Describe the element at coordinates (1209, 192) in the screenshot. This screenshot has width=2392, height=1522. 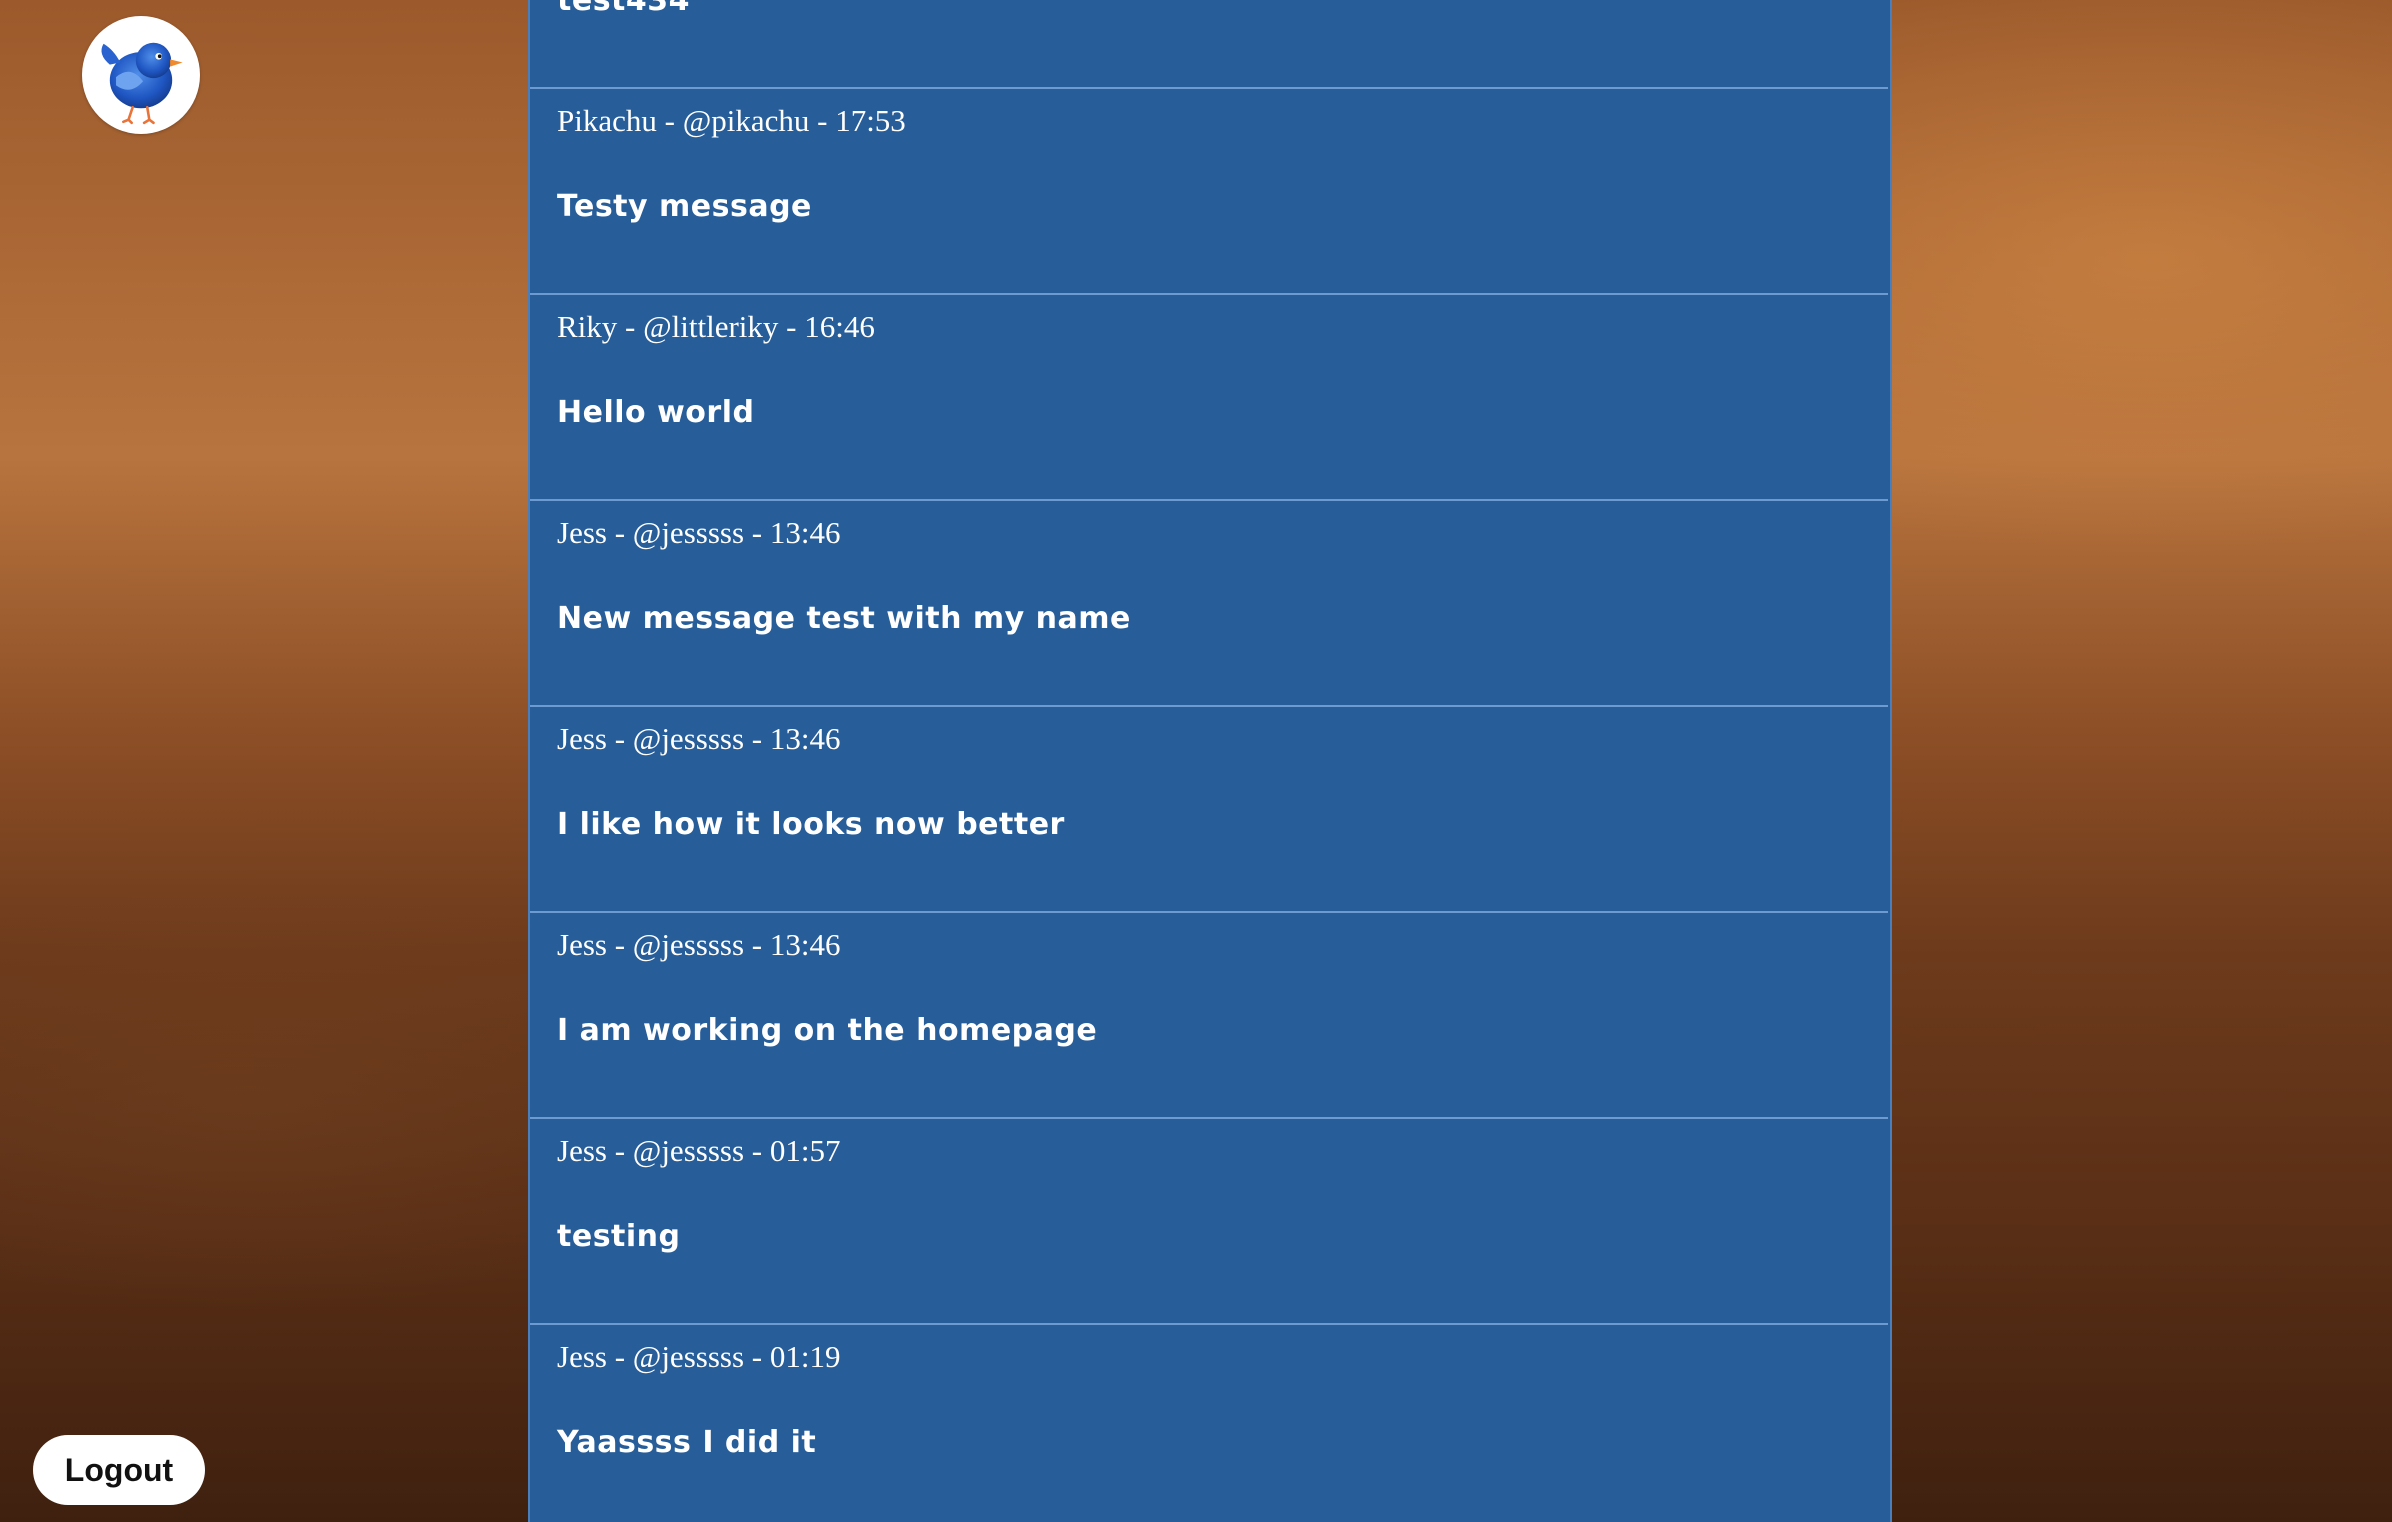
I see `post-item: Pikachu - @pikachu - 17:53 Testy message` at that location.